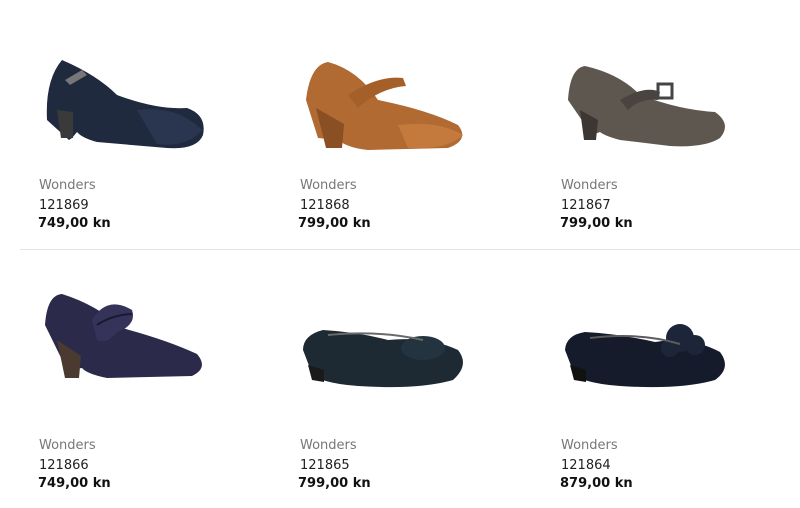  I want to click on row-divider, so click(410, 249).